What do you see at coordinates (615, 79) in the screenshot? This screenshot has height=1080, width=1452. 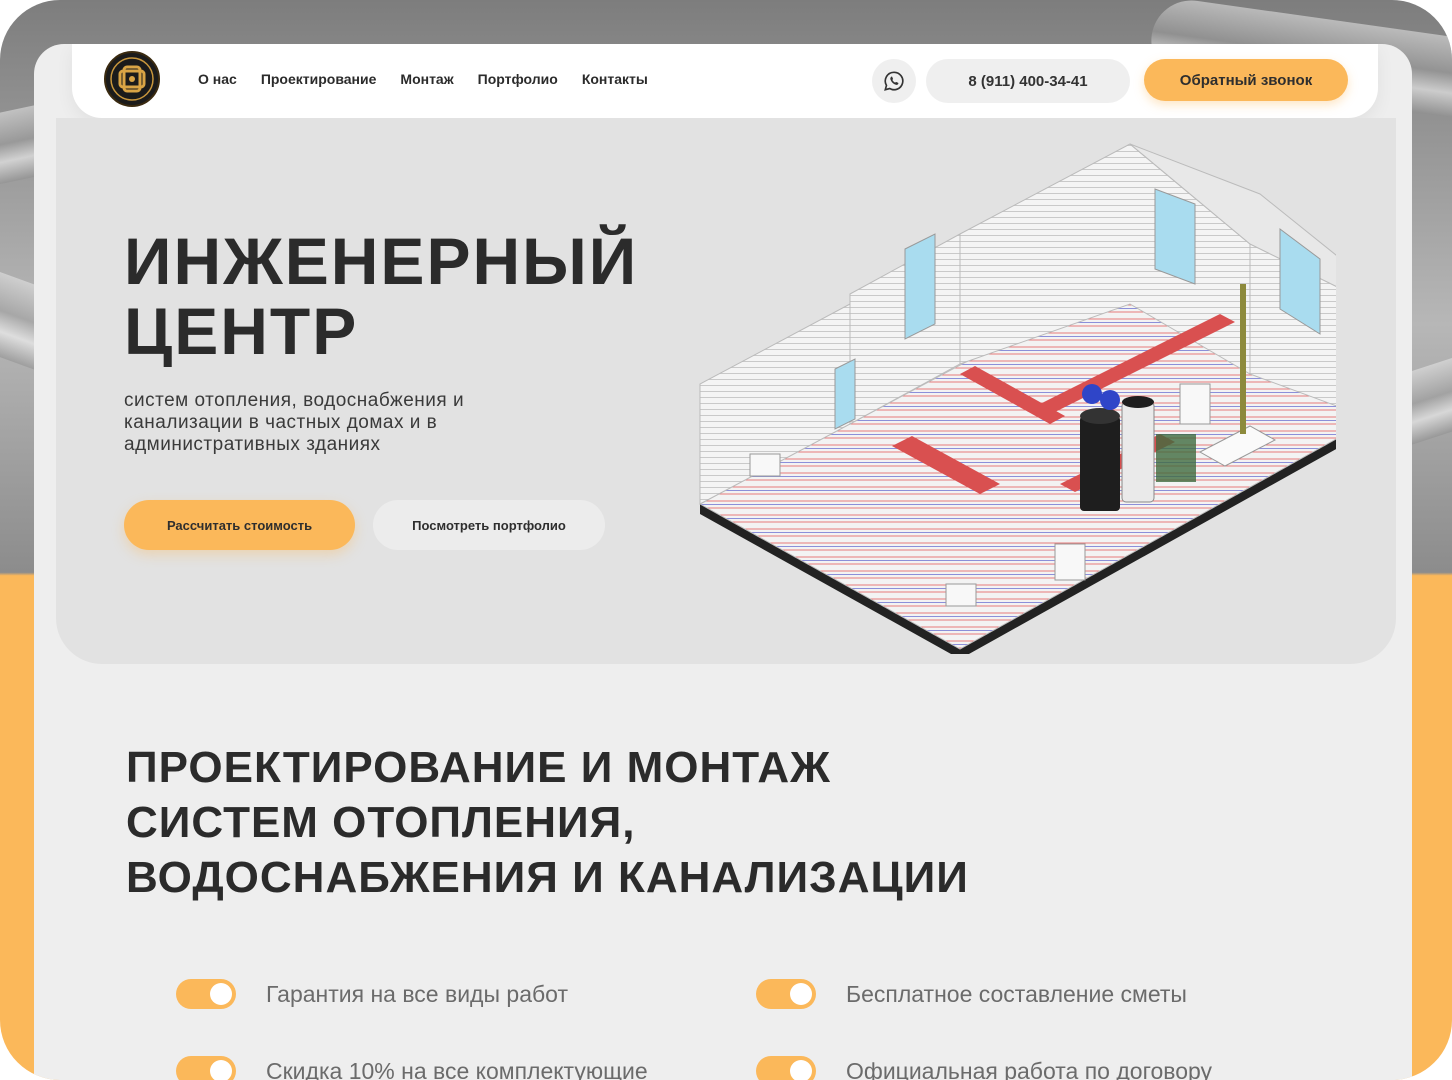 I see `nav-link-contacts: Контакты` at bounding box center [615, 79].